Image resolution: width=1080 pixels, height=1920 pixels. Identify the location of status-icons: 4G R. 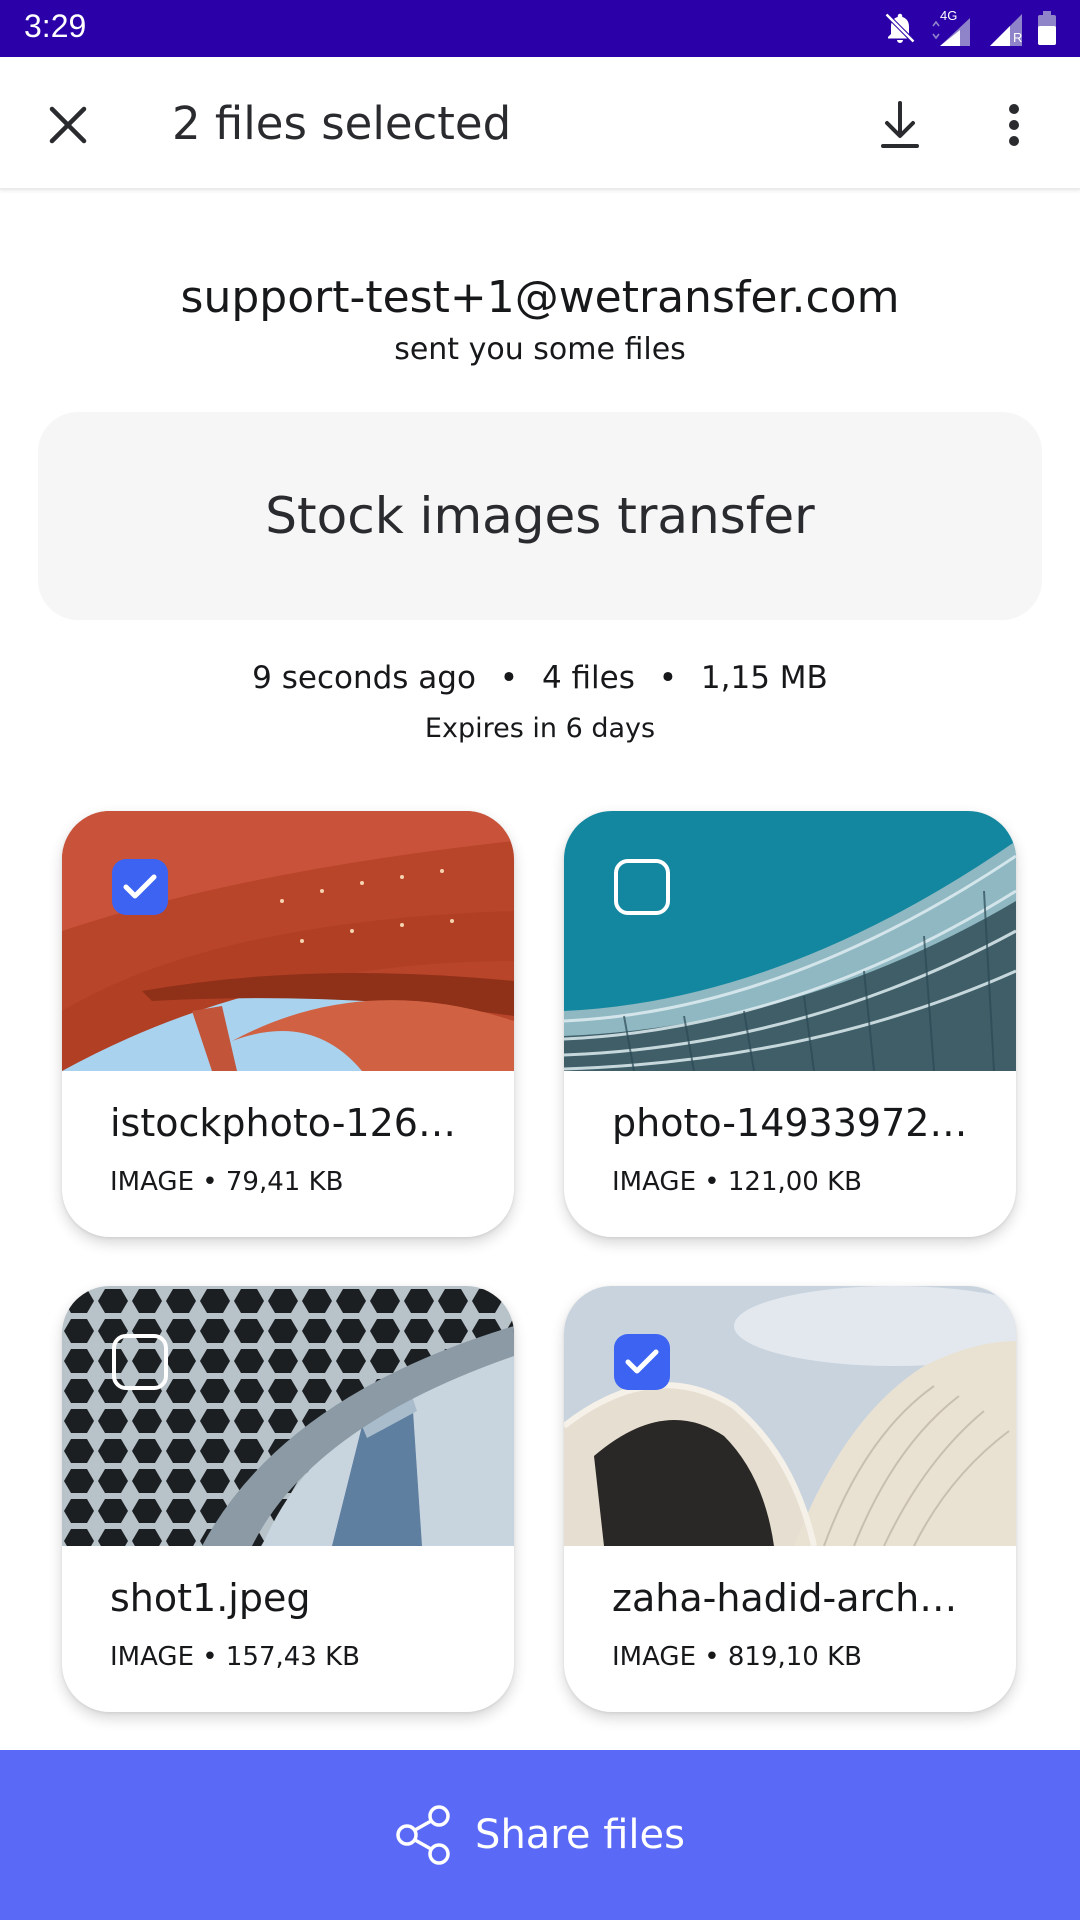
(970, 29).